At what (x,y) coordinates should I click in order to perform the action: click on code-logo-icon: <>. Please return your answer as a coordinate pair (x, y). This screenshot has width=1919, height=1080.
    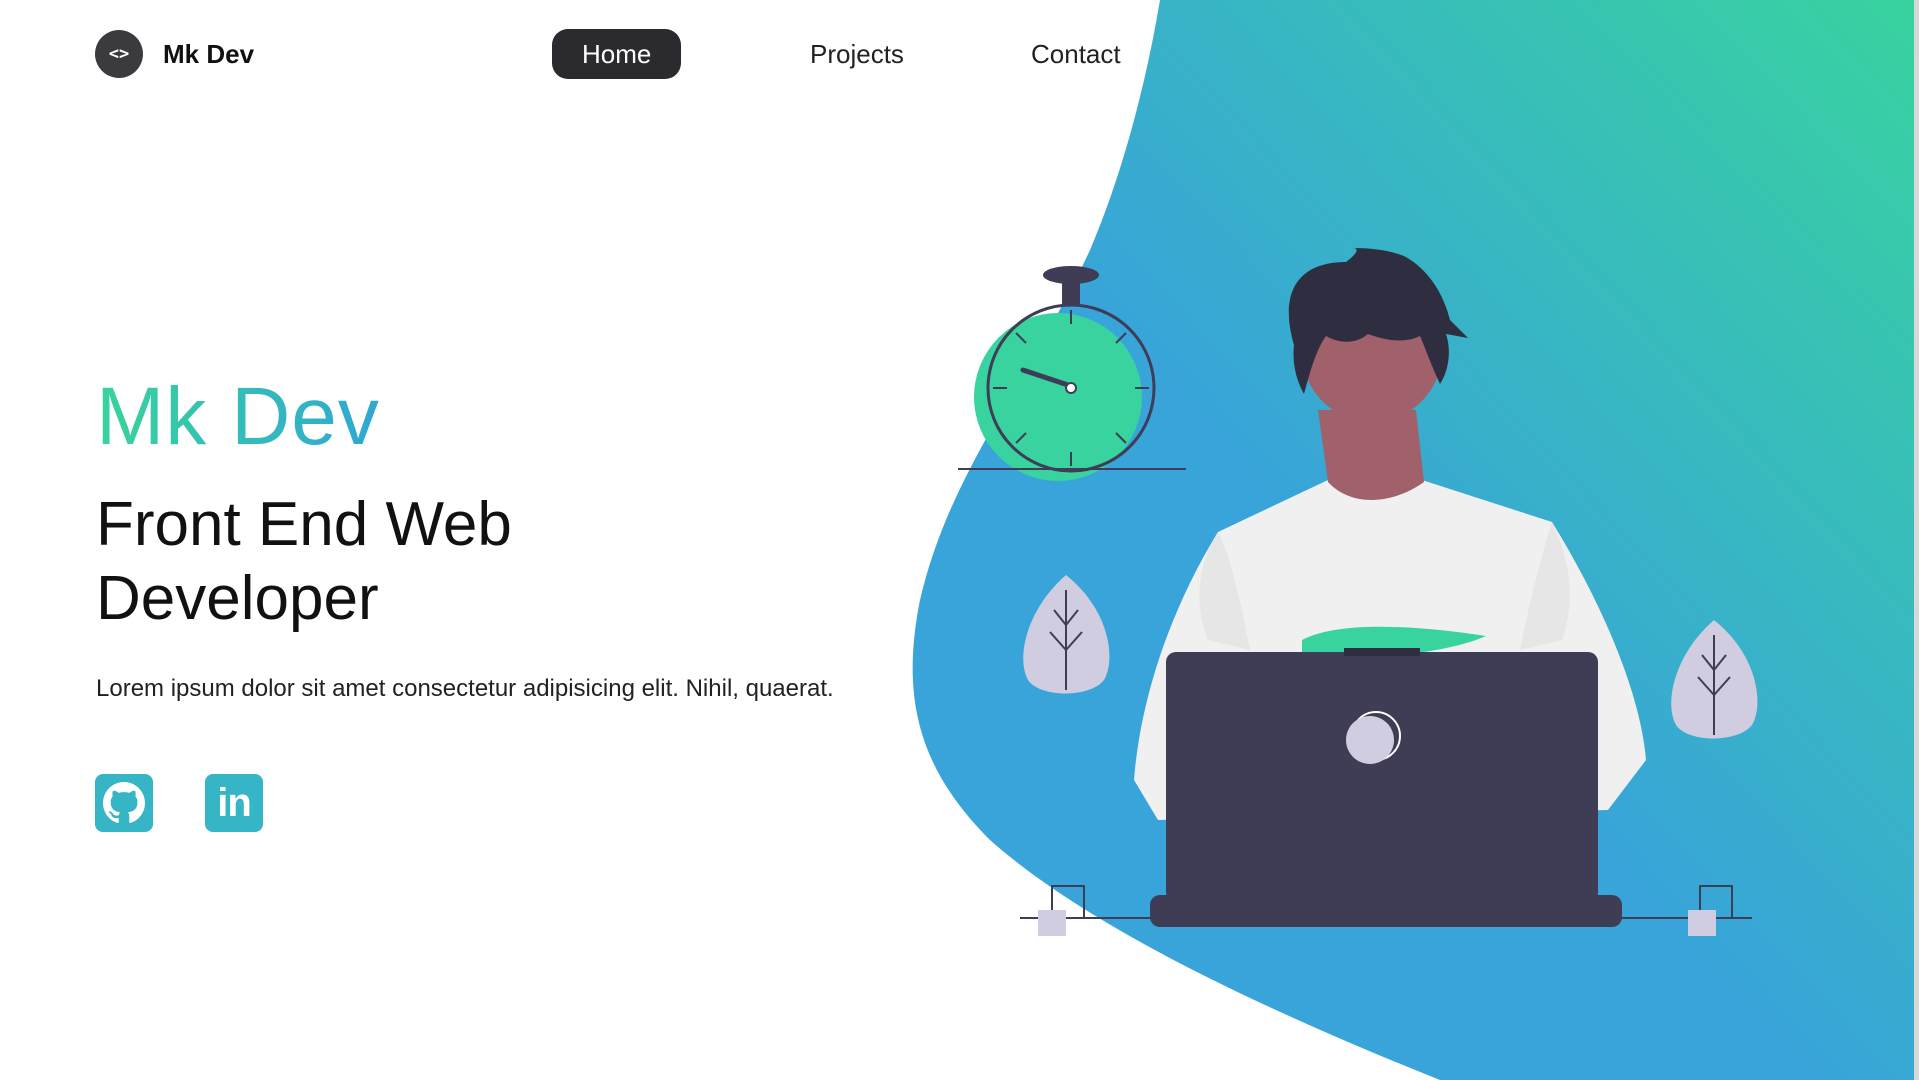
    Looking at the image, I should click on (119, 54).